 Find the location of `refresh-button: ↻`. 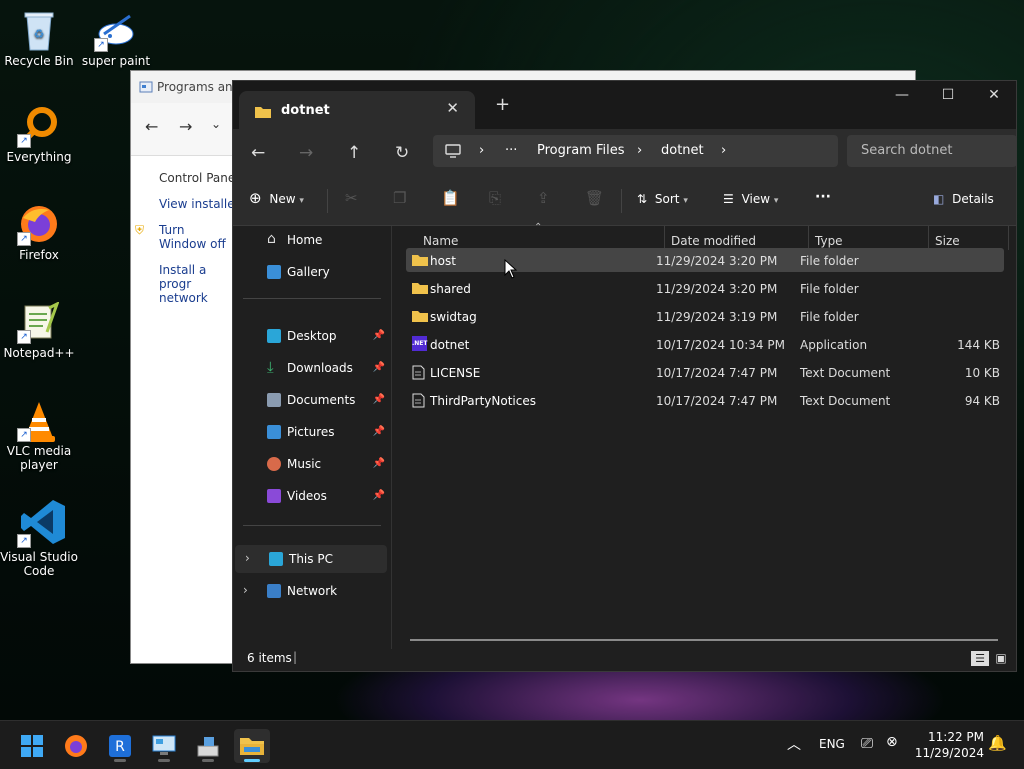

refresh-button: ↻ is located at coordinates (402, 153).